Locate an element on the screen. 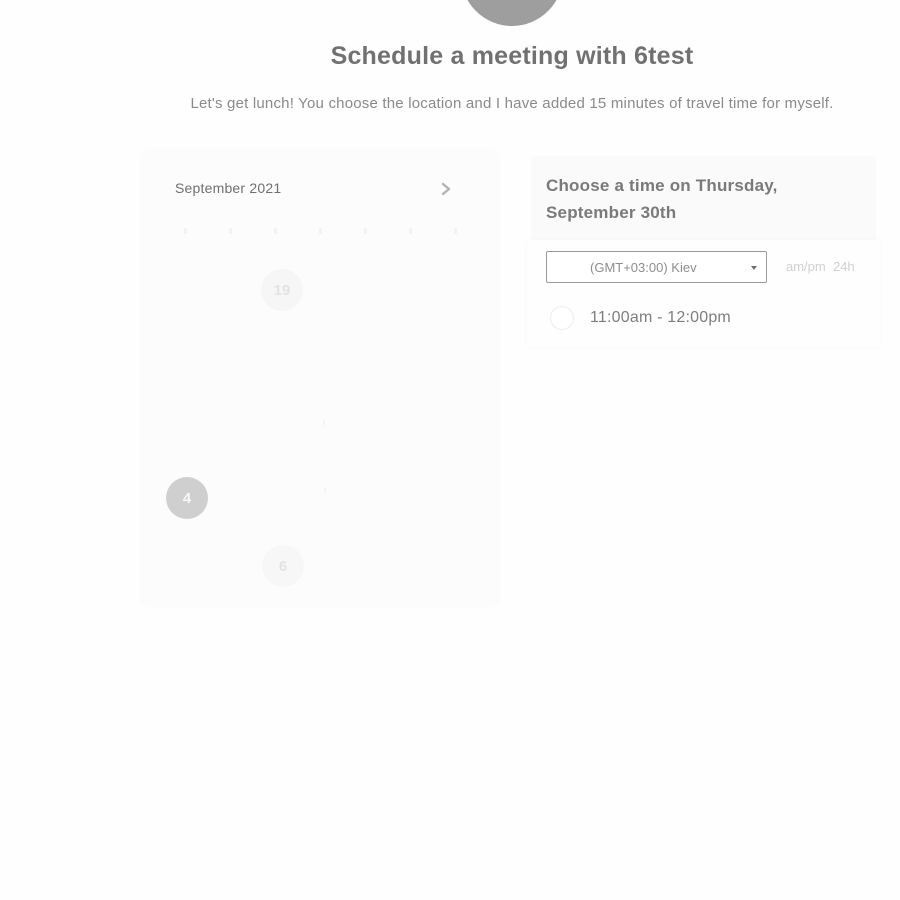 The image size is (900, 900). radio-icon is located at coordinates (562, 318).